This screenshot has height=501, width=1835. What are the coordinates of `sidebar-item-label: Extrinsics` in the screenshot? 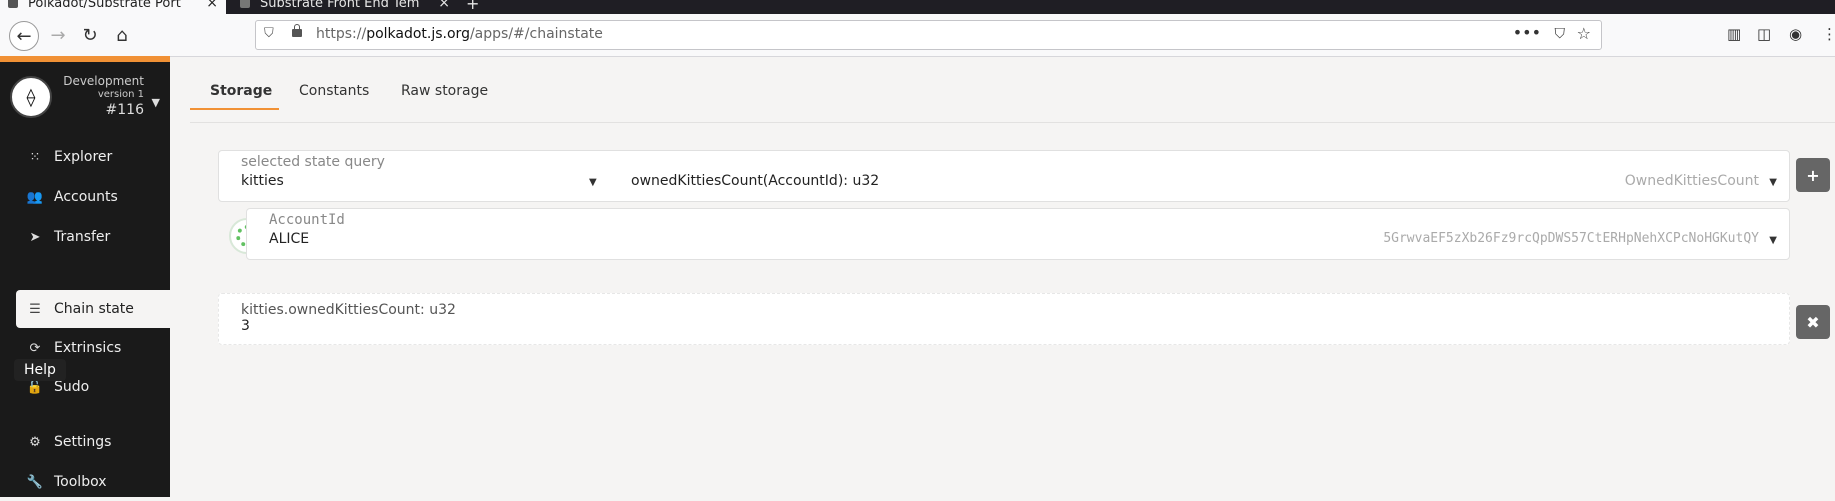 It's located at (88, 348).